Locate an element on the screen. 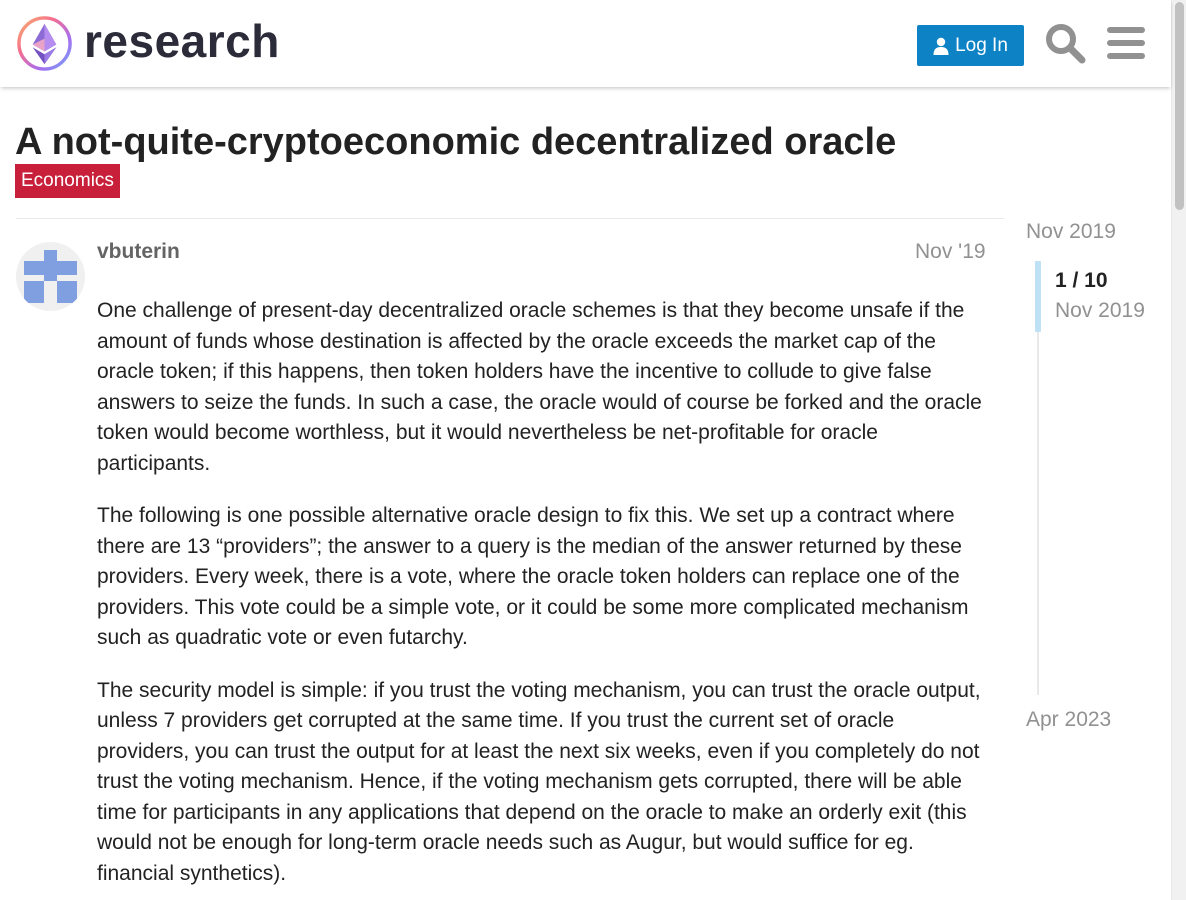 The image size is (1186, 900). user-icon is located at coordinates (941, 46).